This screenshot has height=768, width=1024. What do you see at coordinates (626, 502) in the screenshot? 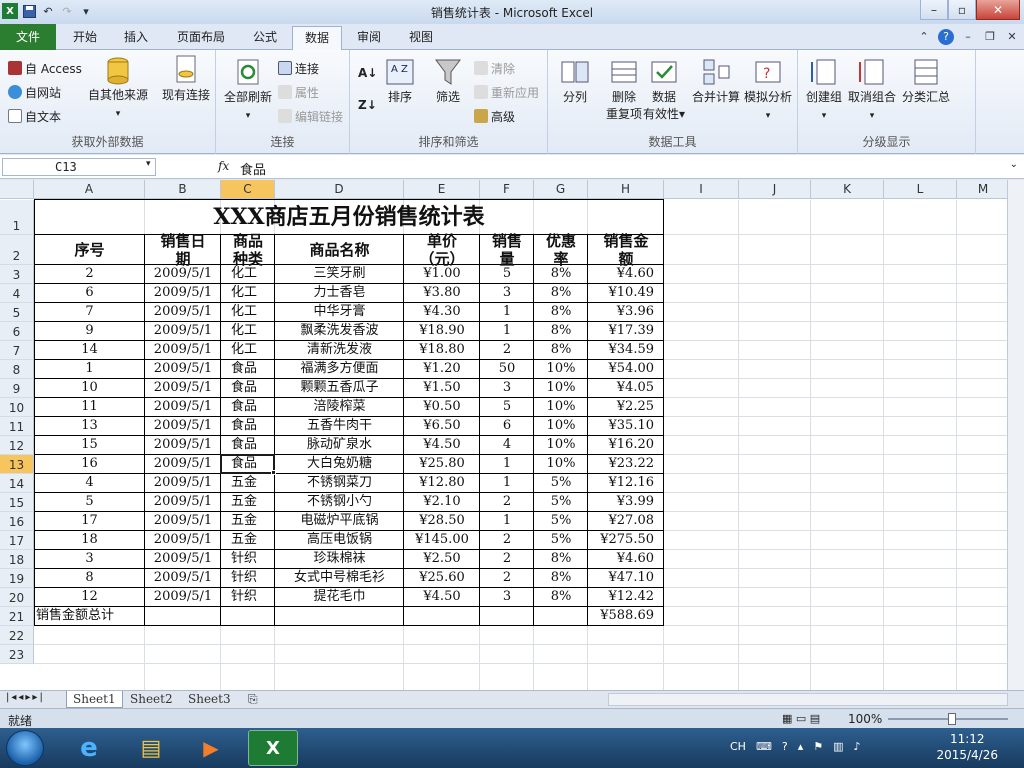
I see `table-cell: ¥3.99` at bounding box center [626, 502].